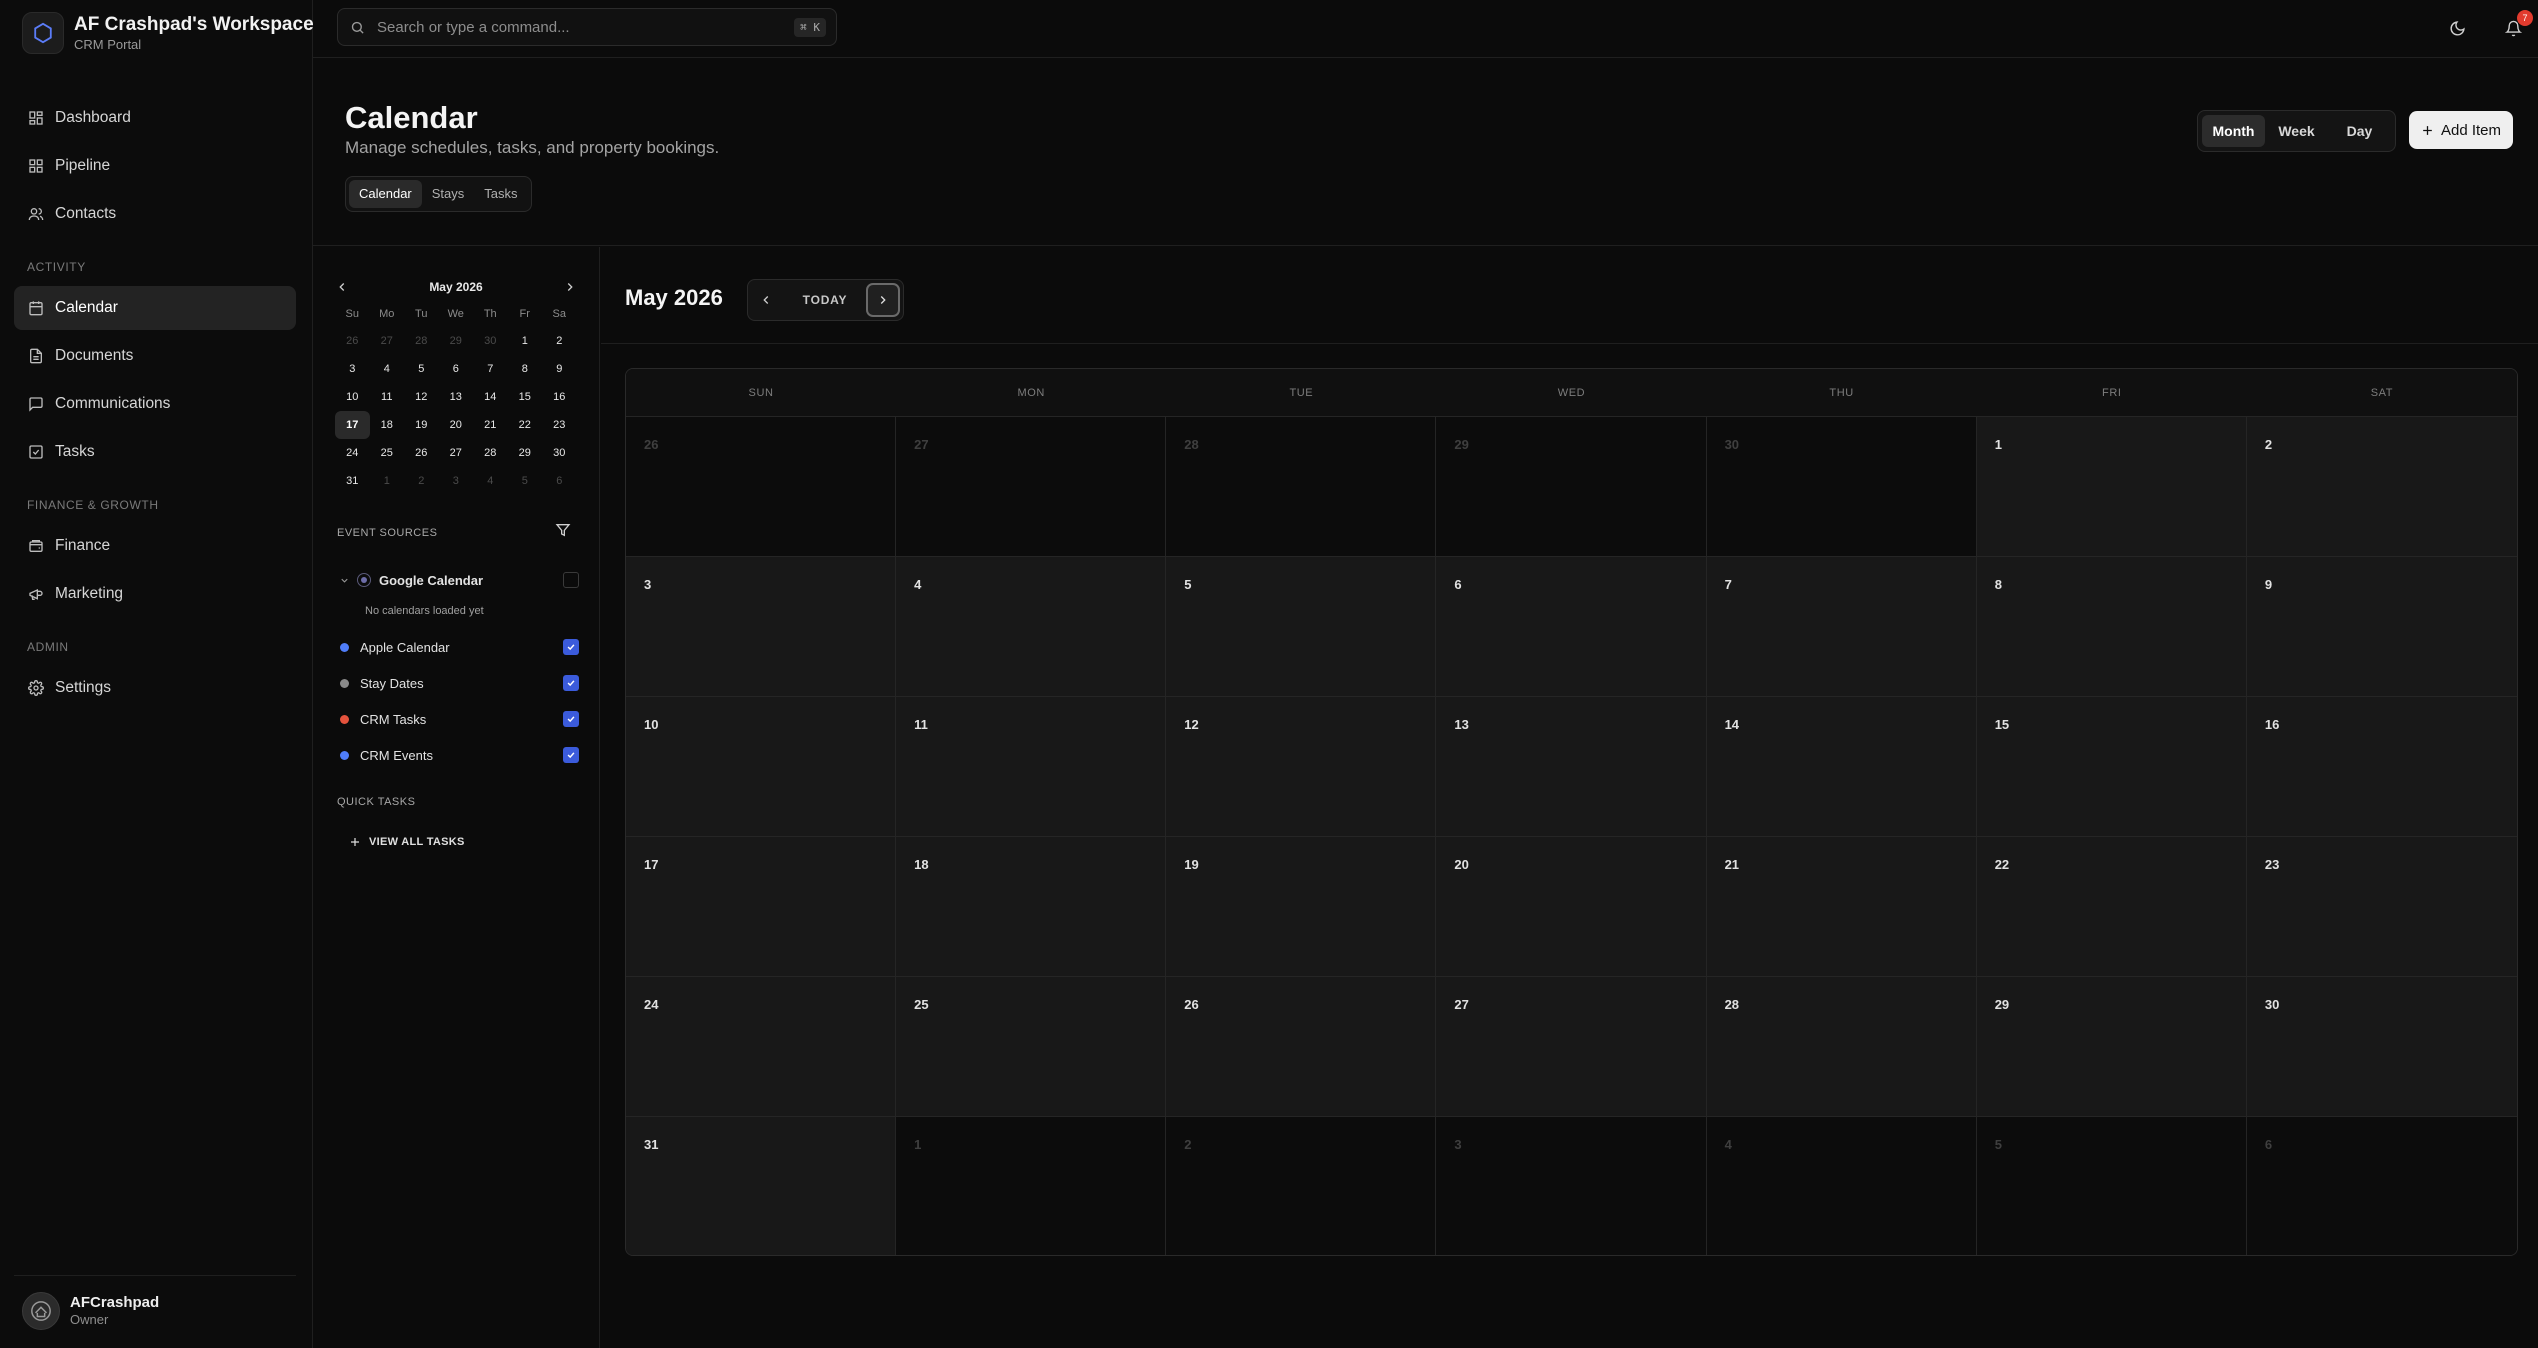 The image size is (2538, 1348). Describe the element at coordinates (1841, 907) in the screenshot. I see `day-cell: 21` at that location.